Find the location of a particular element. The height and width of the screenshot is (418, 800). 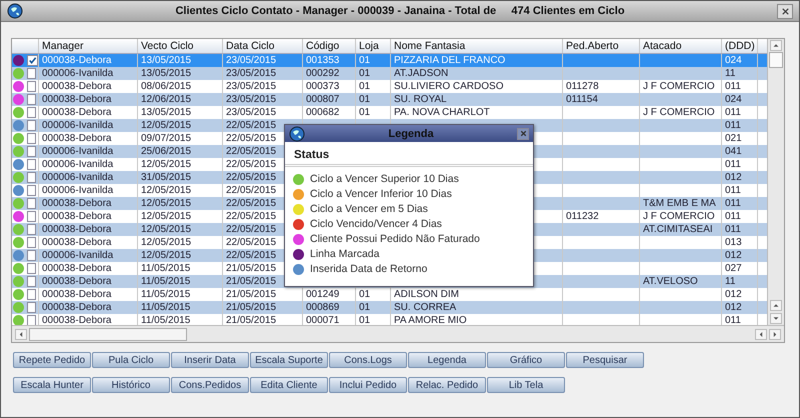

legend-label: Ciclo a Vencer Inferior 10 Dias is located at coordinates (381, 194).